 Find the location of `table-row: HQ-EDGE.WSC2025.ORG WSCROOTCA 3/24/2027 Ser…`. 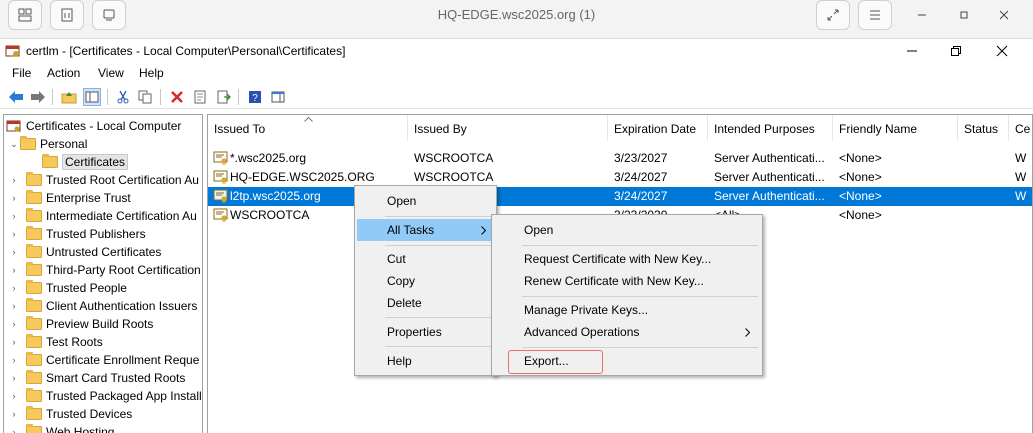

table-row: HQ-EDGE.WSC2025.ORG WSCROOTCA 3/24/2027 Ser… is located at coordinates (620, 177).